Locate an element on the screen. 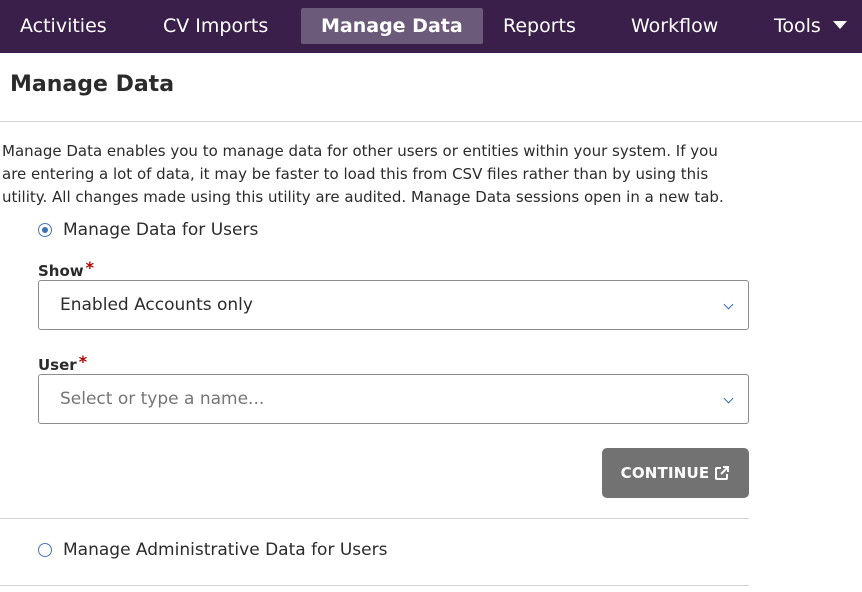 The height and width of the screenshot is (592, 862). continue-button-label: CONTINUE is located at coordinates (665, 473).